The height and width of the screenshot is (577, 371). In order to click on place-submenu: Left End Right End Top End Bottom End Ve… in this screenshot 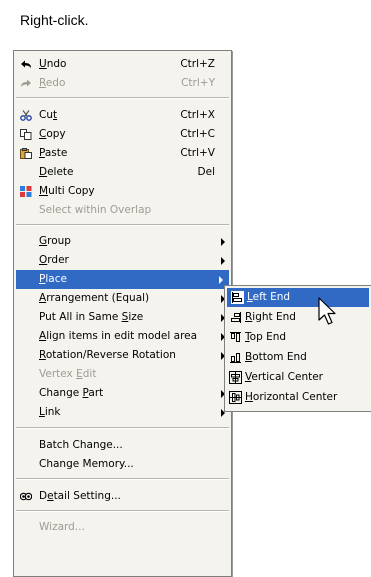, I will do `click(297, 348)`.